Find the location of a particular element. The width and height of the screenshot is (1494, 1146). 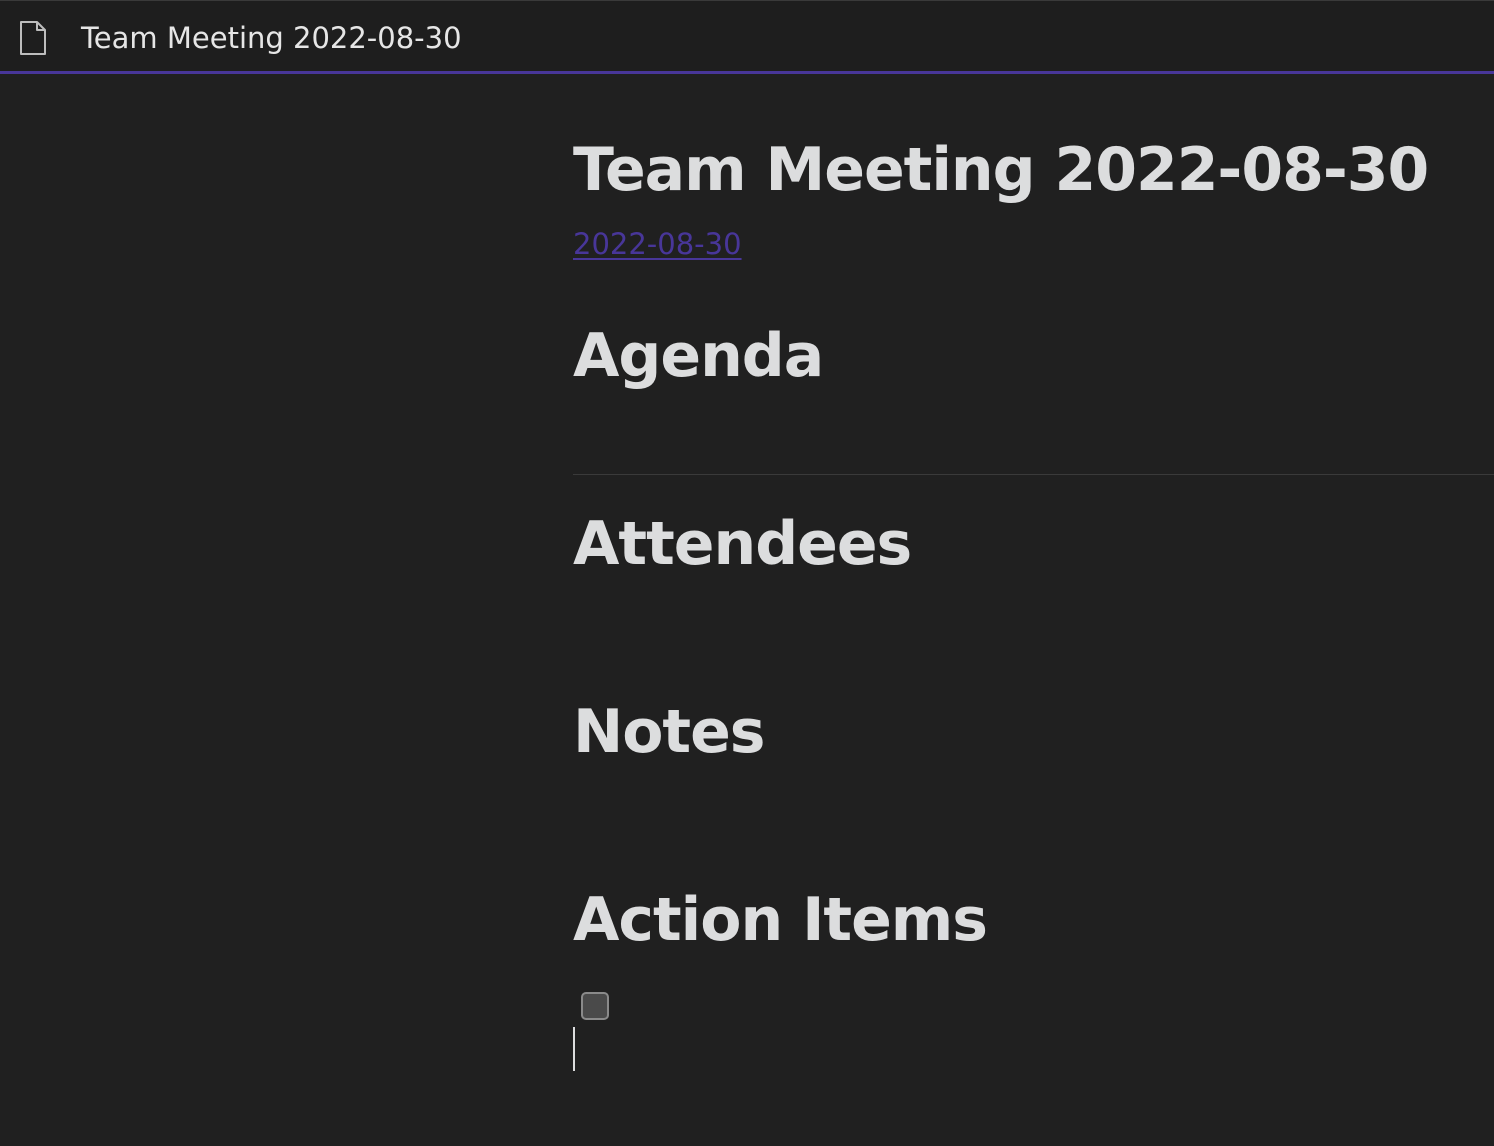

date-link: 2022-08-30 is located at coordinates (657, 244).